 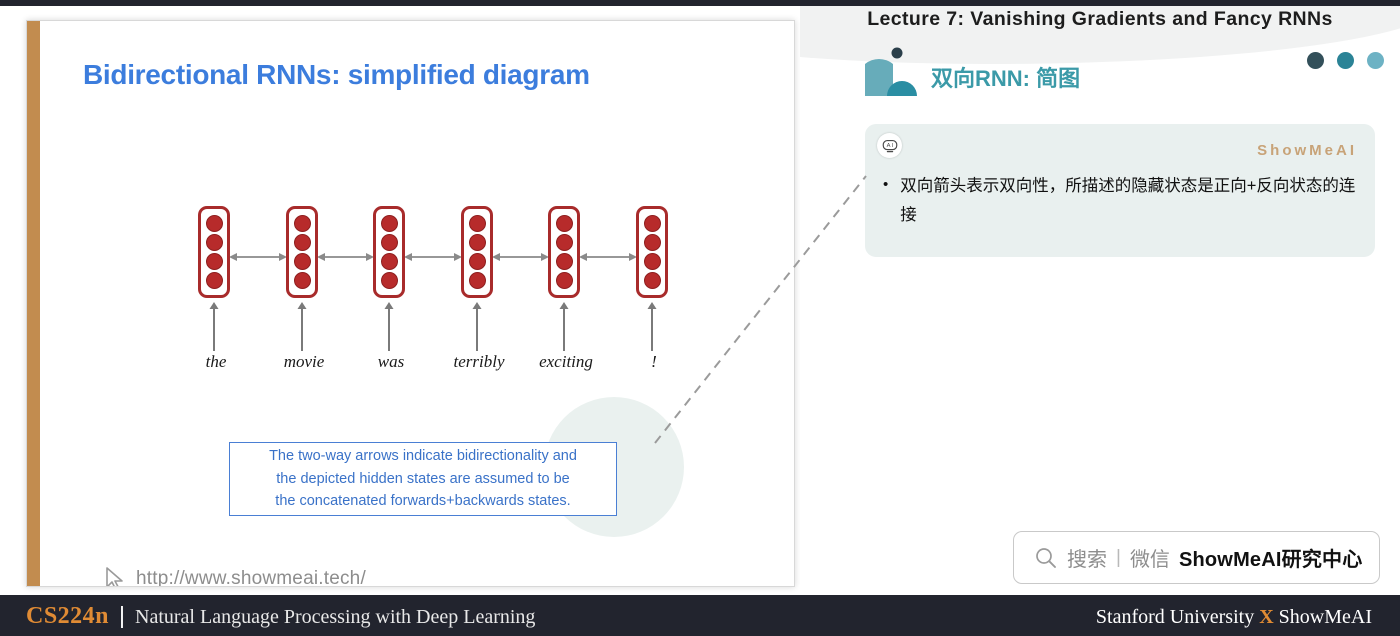 What do you see at coordinates (891, 71) in the screenshot?
I see `showmeai-logo-icon` at bounding box center [891, 71].